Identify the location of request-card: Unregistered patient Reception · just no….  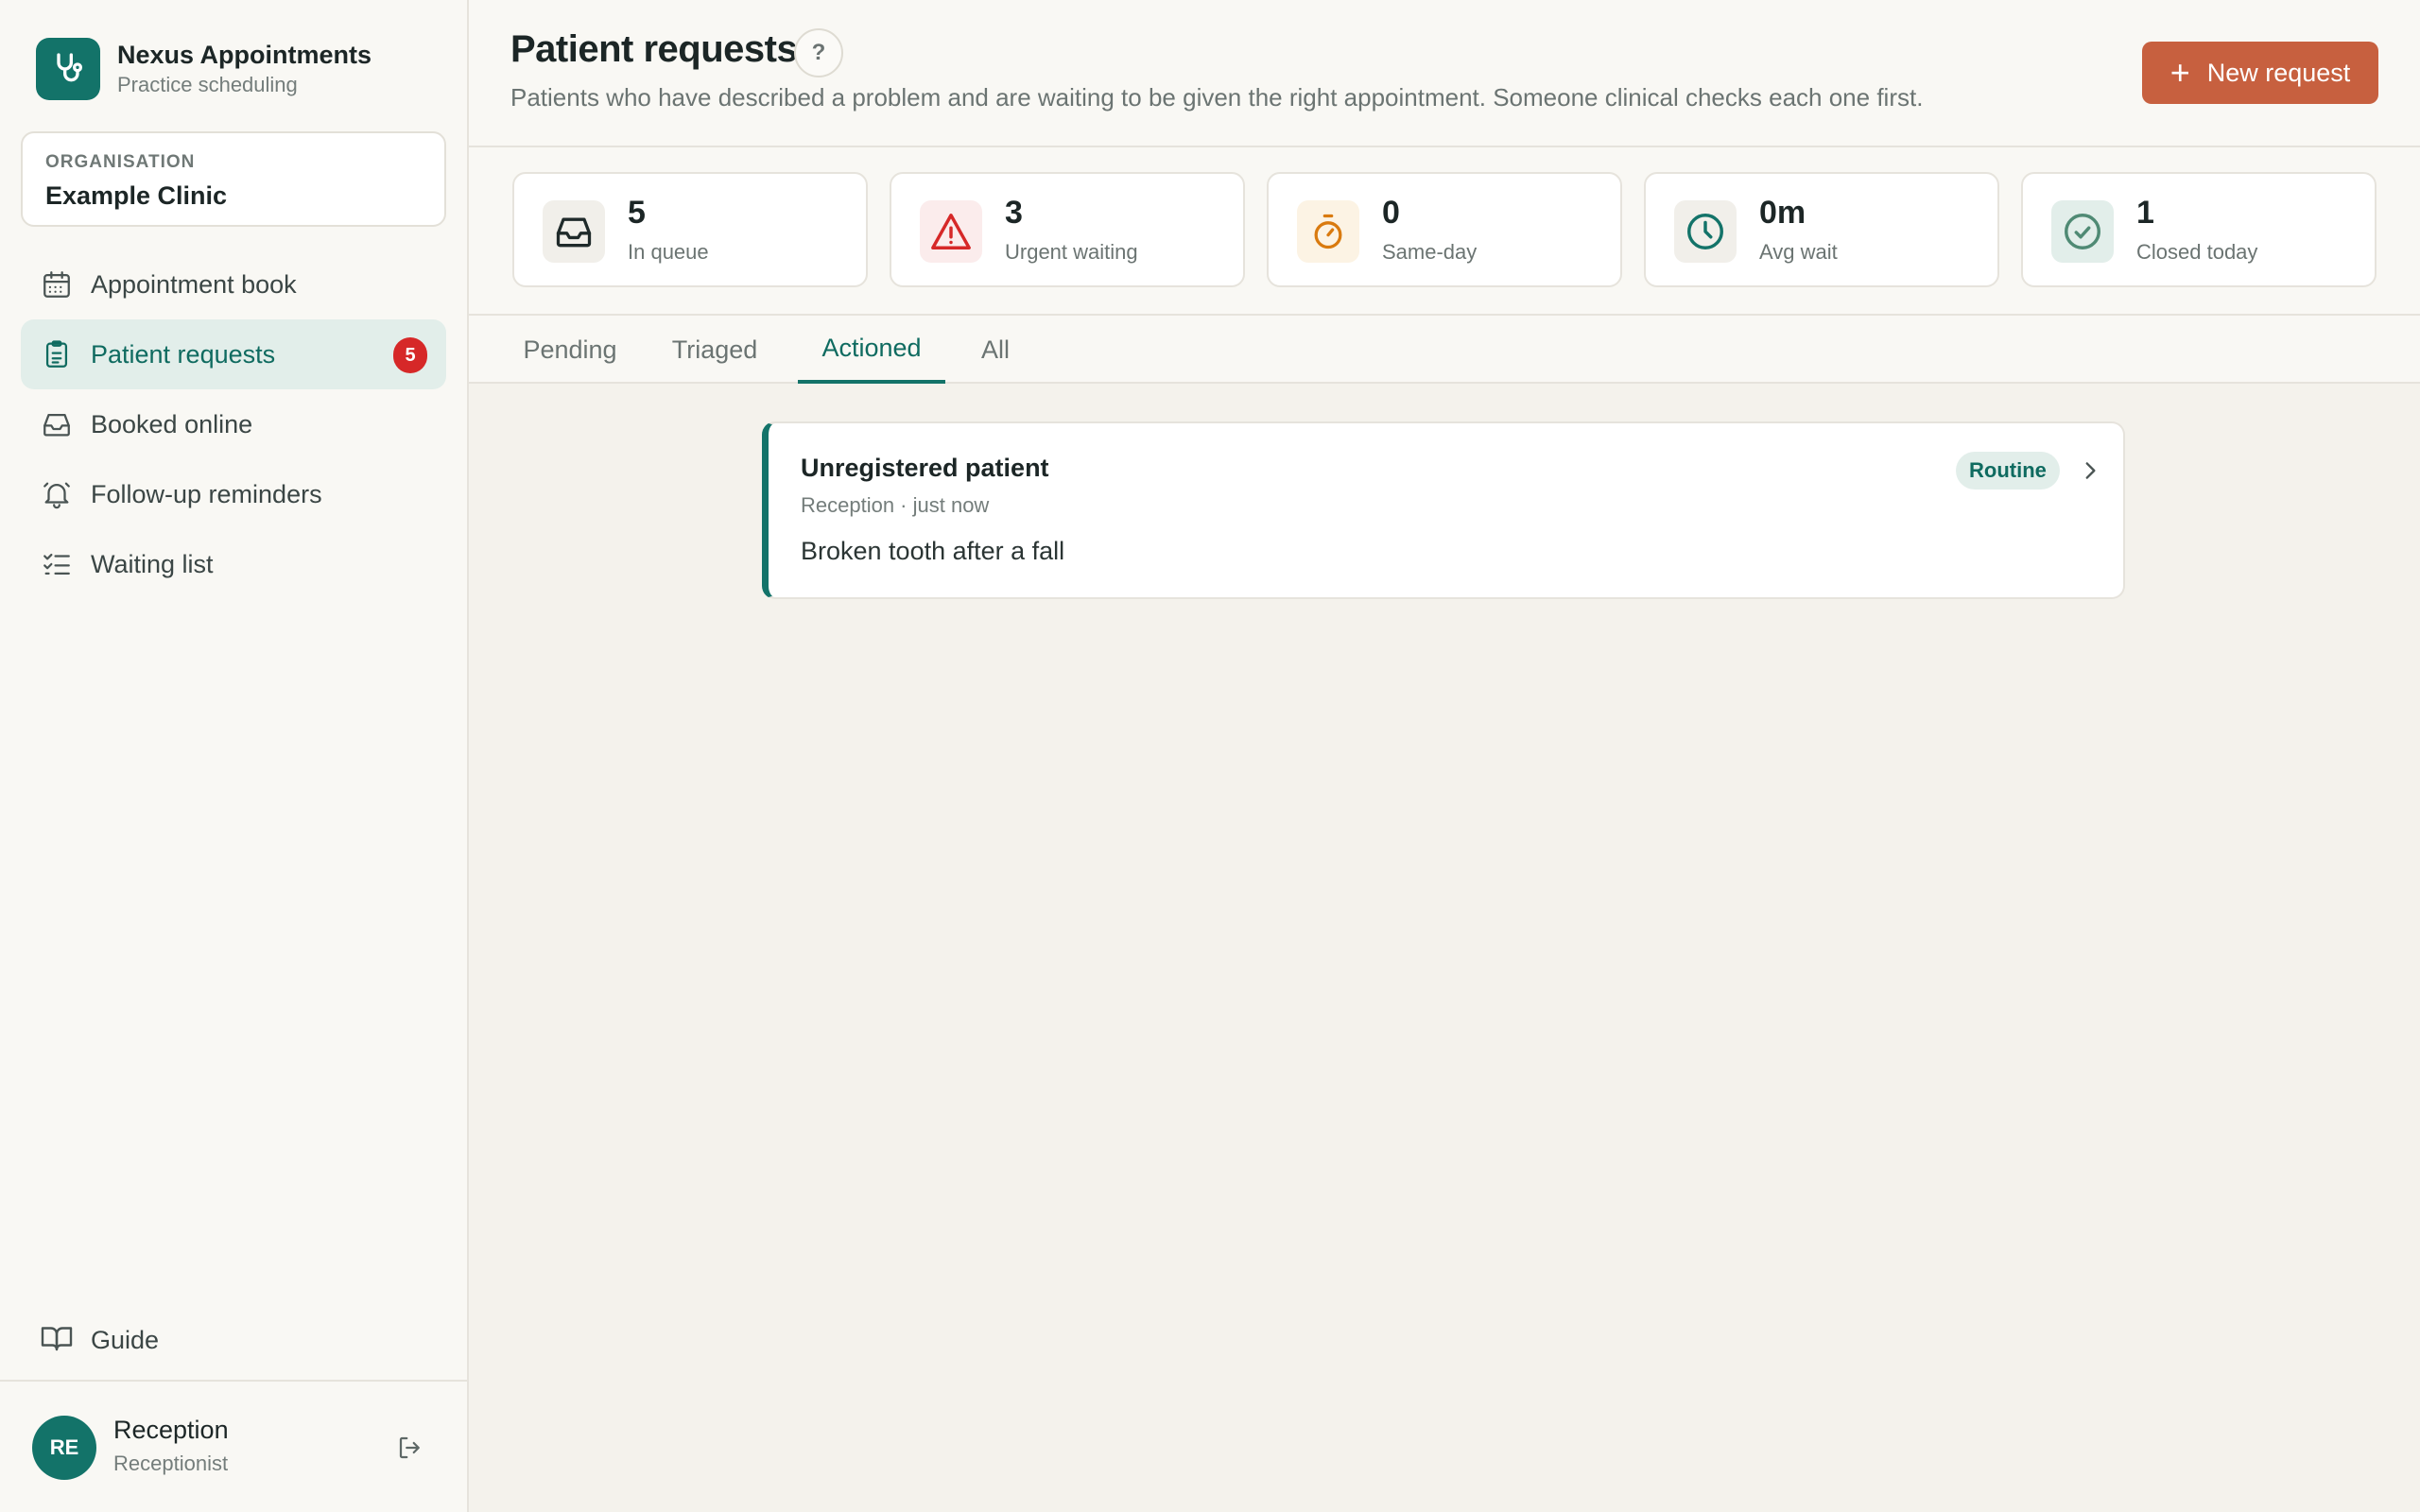
(1443, 510).